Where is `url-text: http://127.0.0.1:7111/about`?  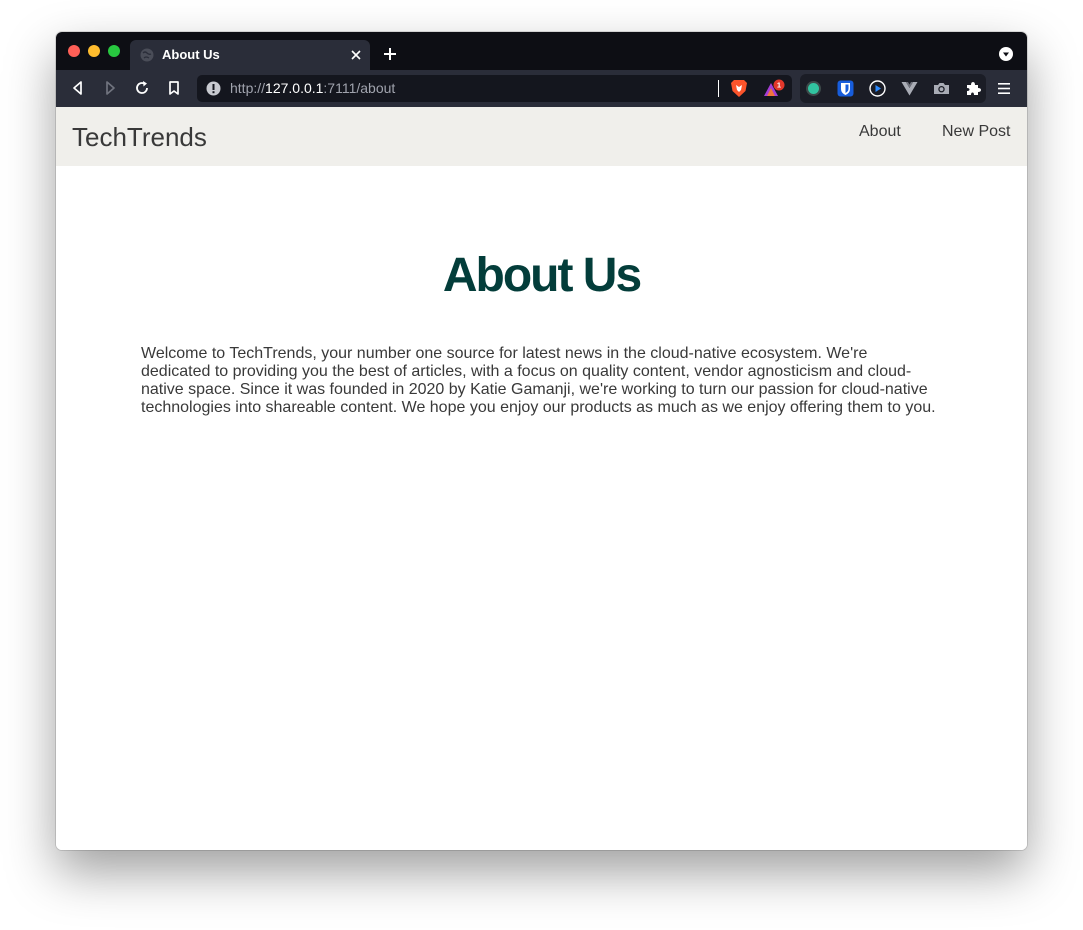 url-text: http://127.0.0.1:7111/about is located at coordinates (312, 88).